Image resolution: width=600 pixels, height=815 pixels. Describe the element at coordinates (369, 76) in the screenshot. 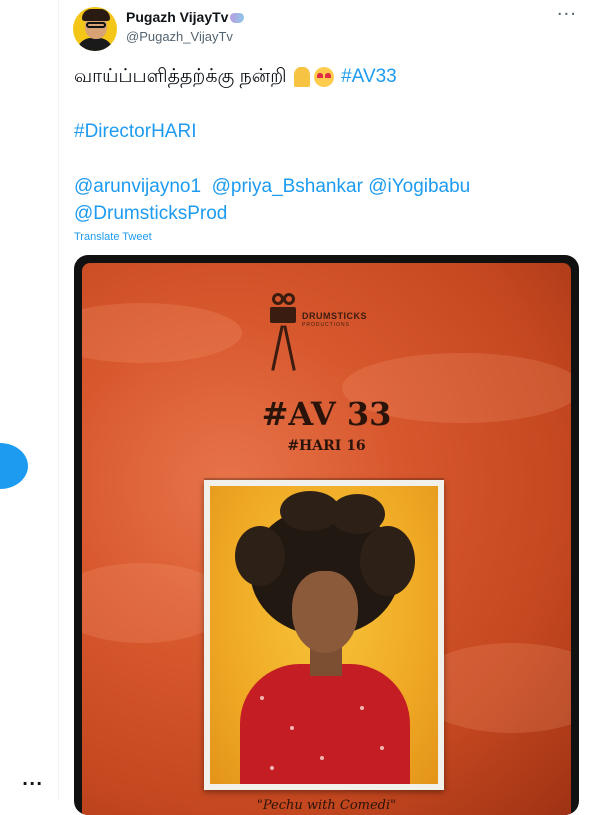

I see `hashtag-av33: #AV33` at that location.